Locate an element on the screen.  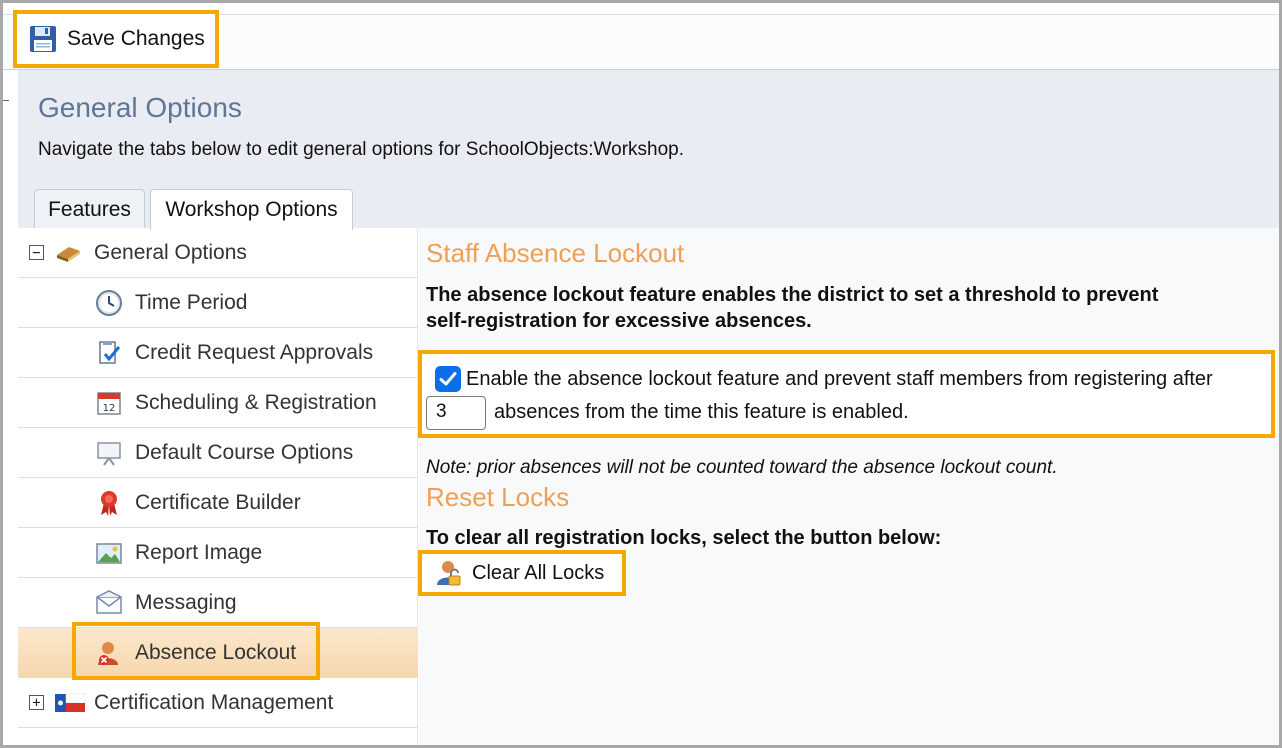
page-title: General Options is located at coordinates (140, 107).